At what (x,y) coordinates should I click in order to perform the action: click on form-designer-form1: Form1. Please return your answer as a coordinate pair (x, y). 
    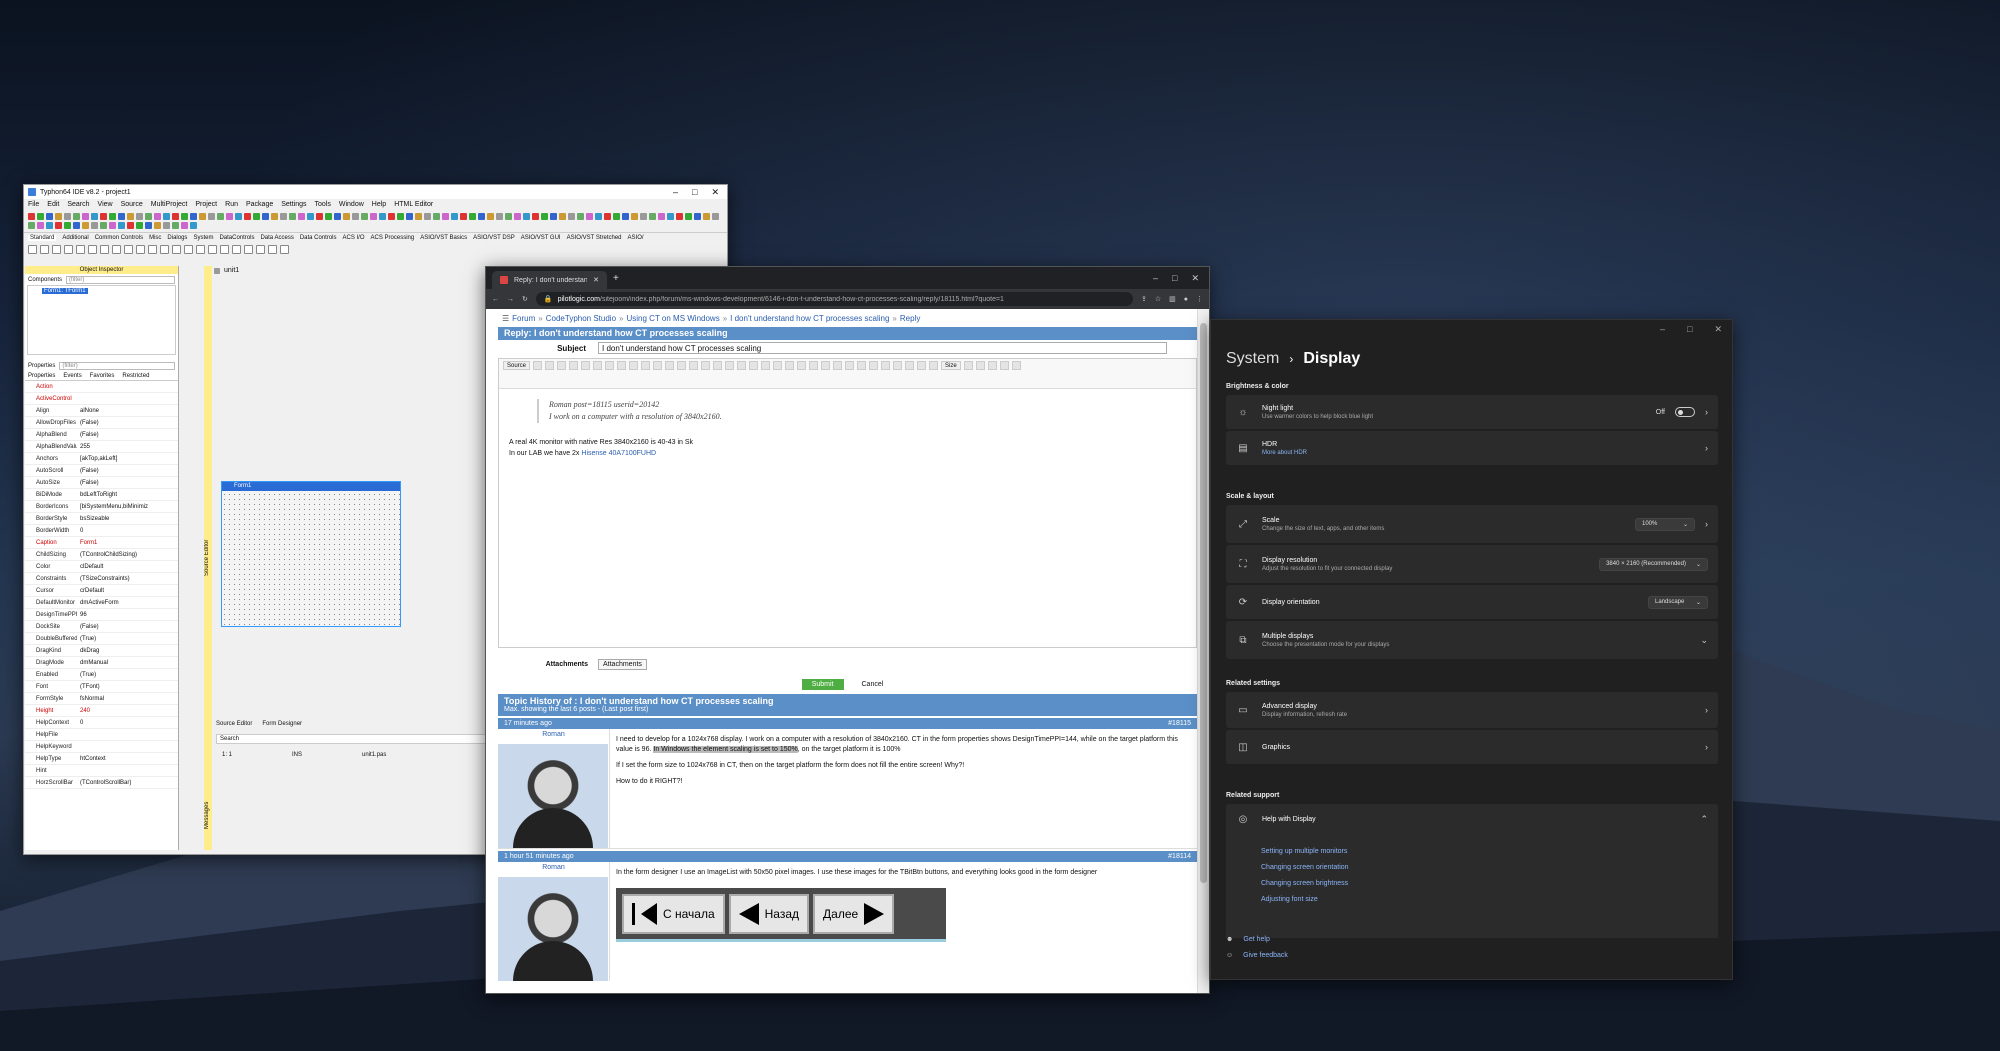
    Looking at the image, I should click on (311, 554).